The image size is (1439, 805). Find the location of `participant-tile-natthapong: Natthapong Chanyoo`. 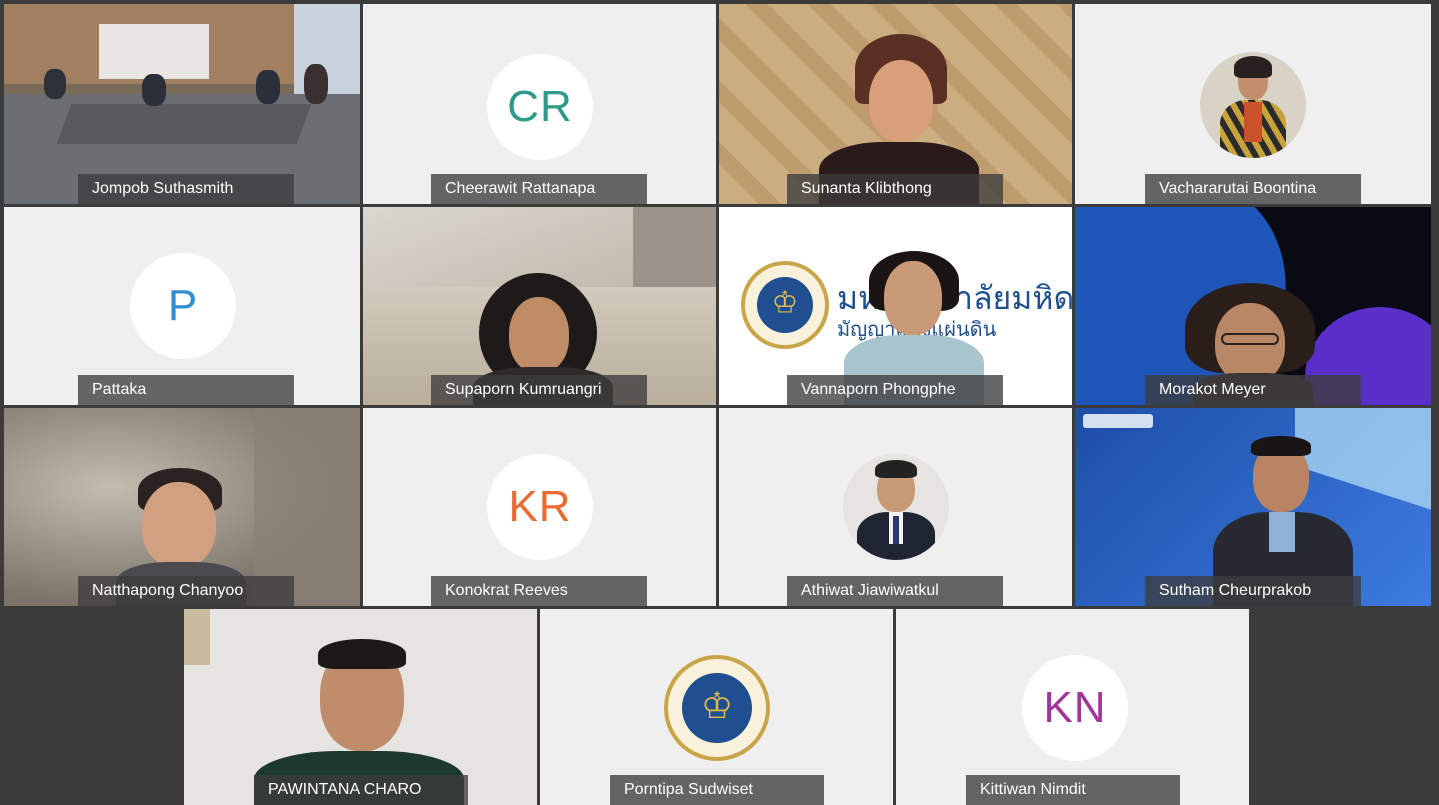

participant-tile-natthapong: Natthapong Chanyoo is located at coordinates (182, 507).